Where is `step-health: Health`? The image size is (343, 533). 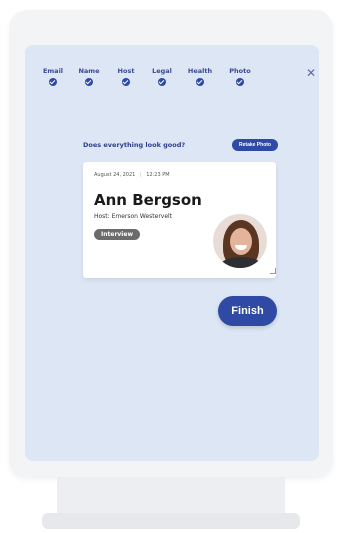 step-health: Health is located at coordinates (200, 76).